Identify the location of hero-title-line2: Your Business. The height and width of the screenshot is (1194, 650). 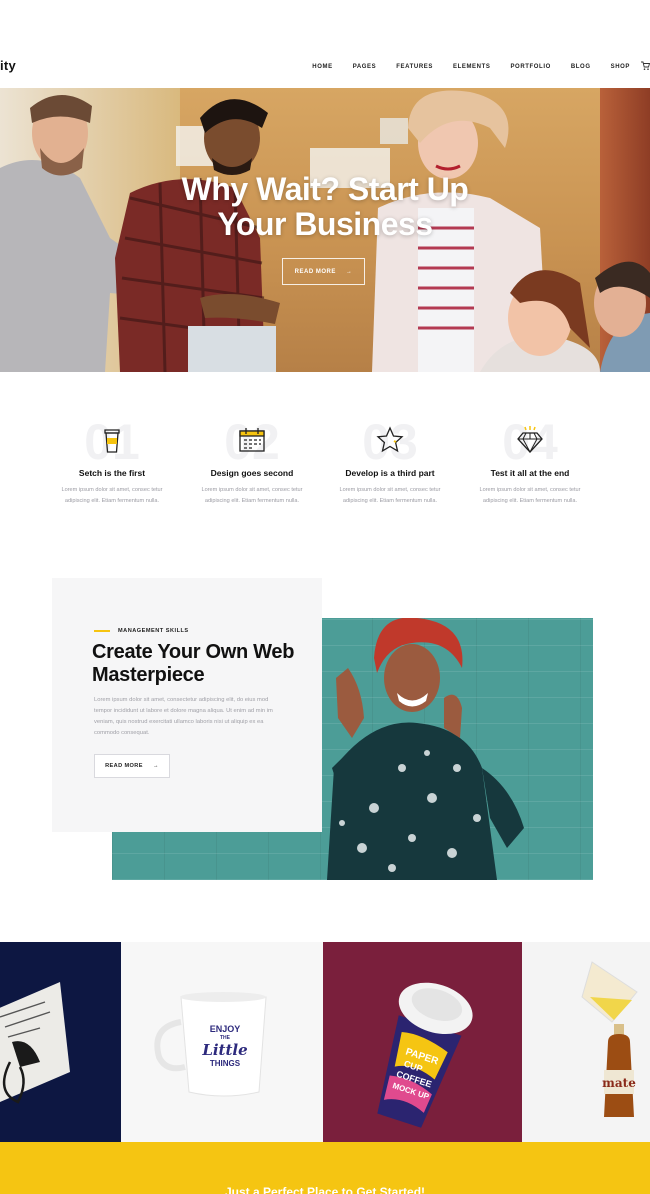
(325, 224).